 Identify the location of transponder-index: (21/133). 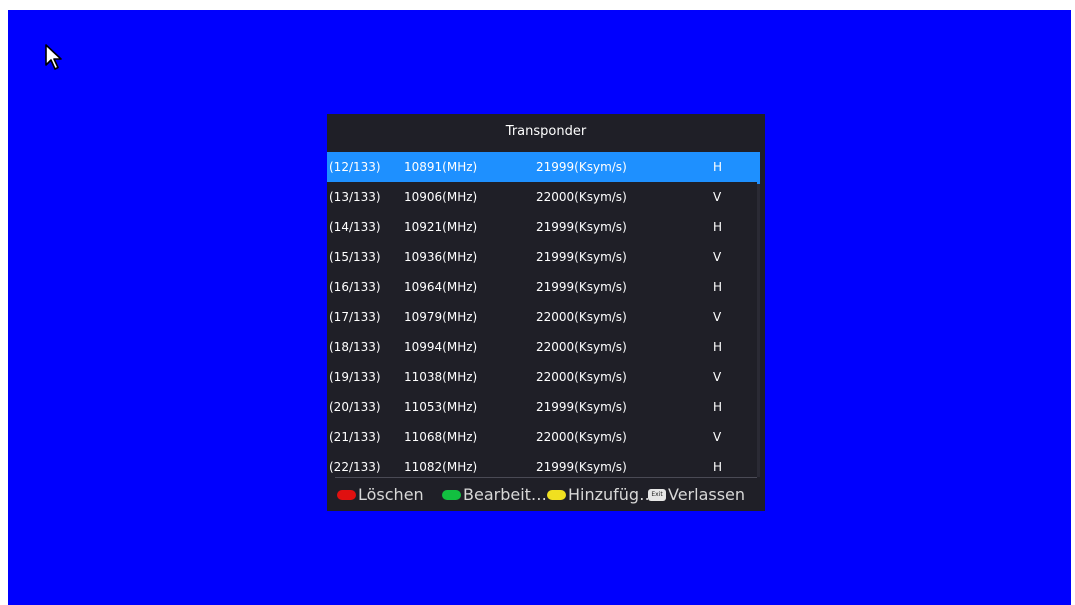
(355, 437).